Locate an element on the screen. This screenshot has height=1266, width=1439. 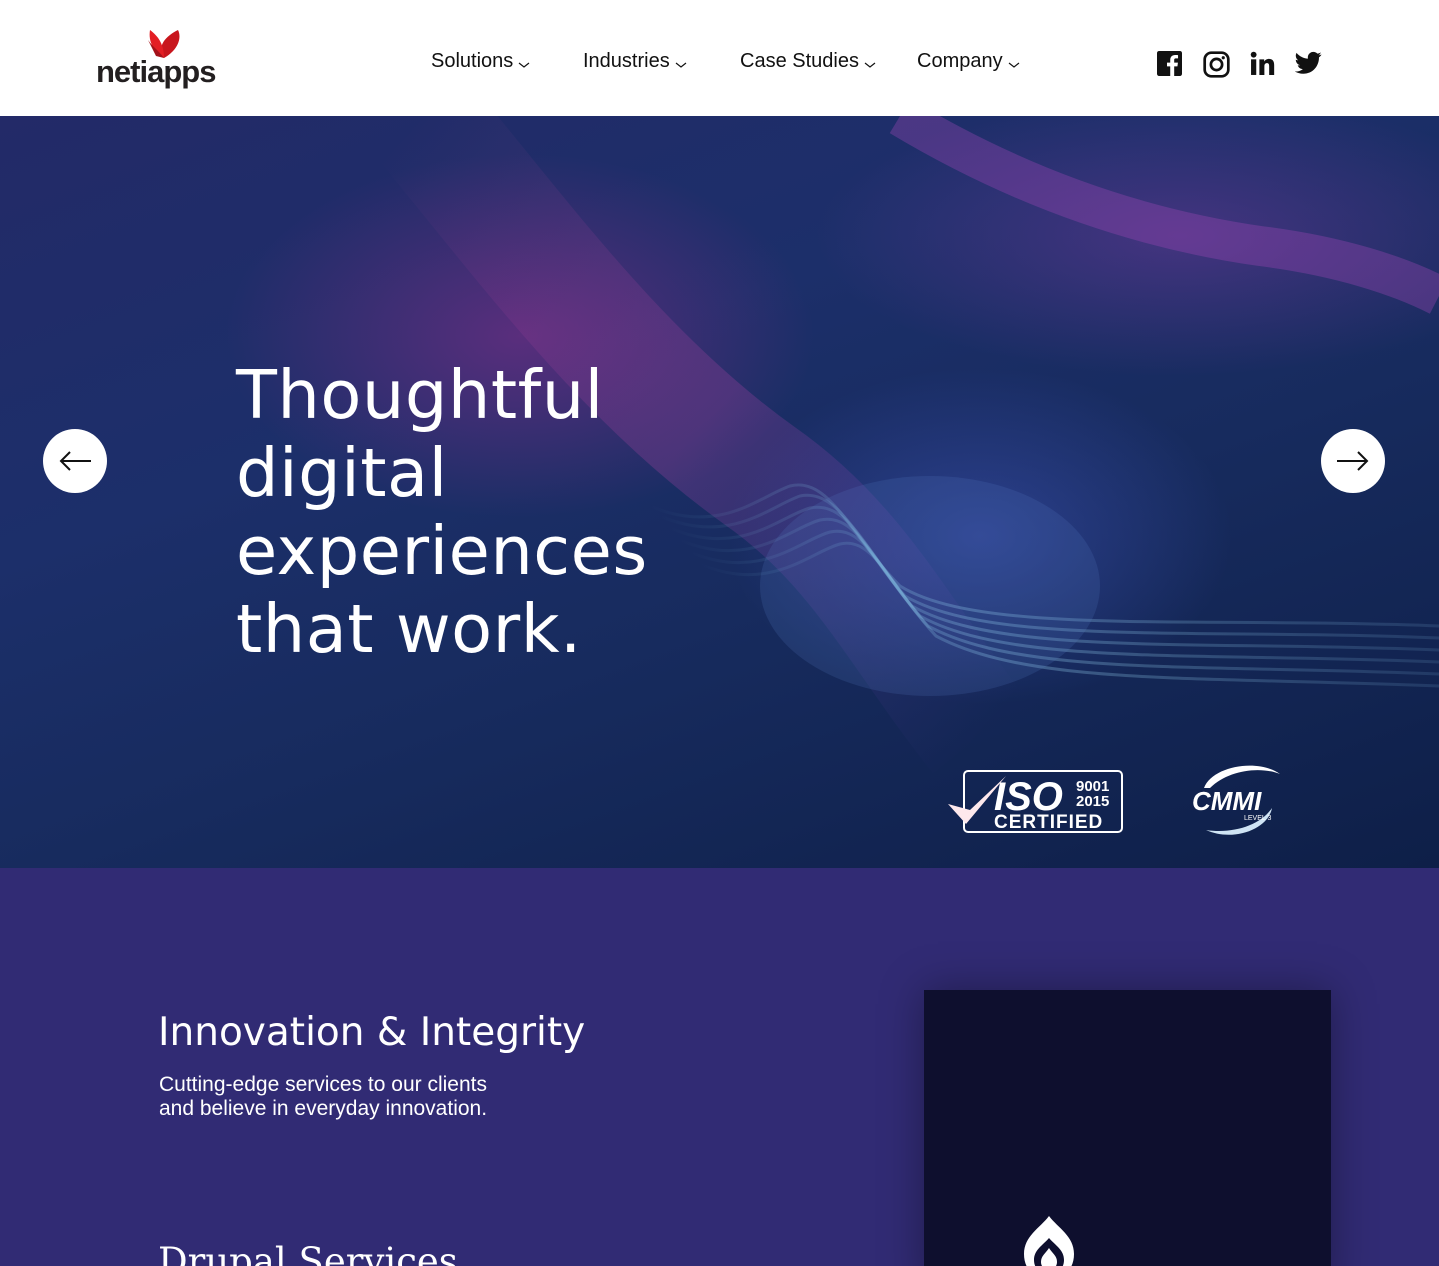
iso-certified-text: CERTIFIED is located at coordinates (1048, 822).